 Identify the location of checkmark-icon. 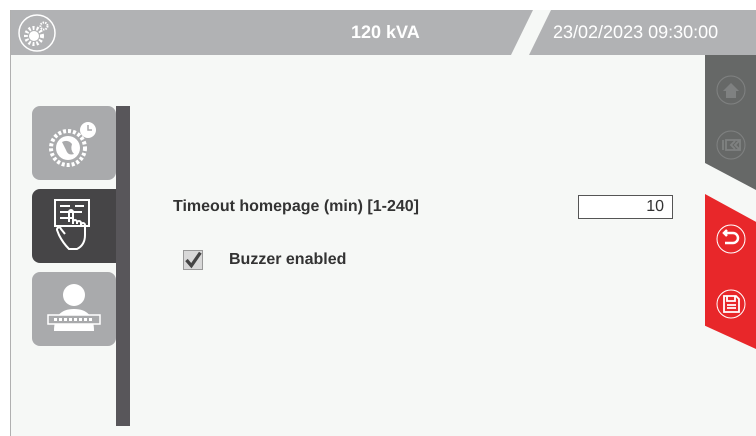
(193, 260).